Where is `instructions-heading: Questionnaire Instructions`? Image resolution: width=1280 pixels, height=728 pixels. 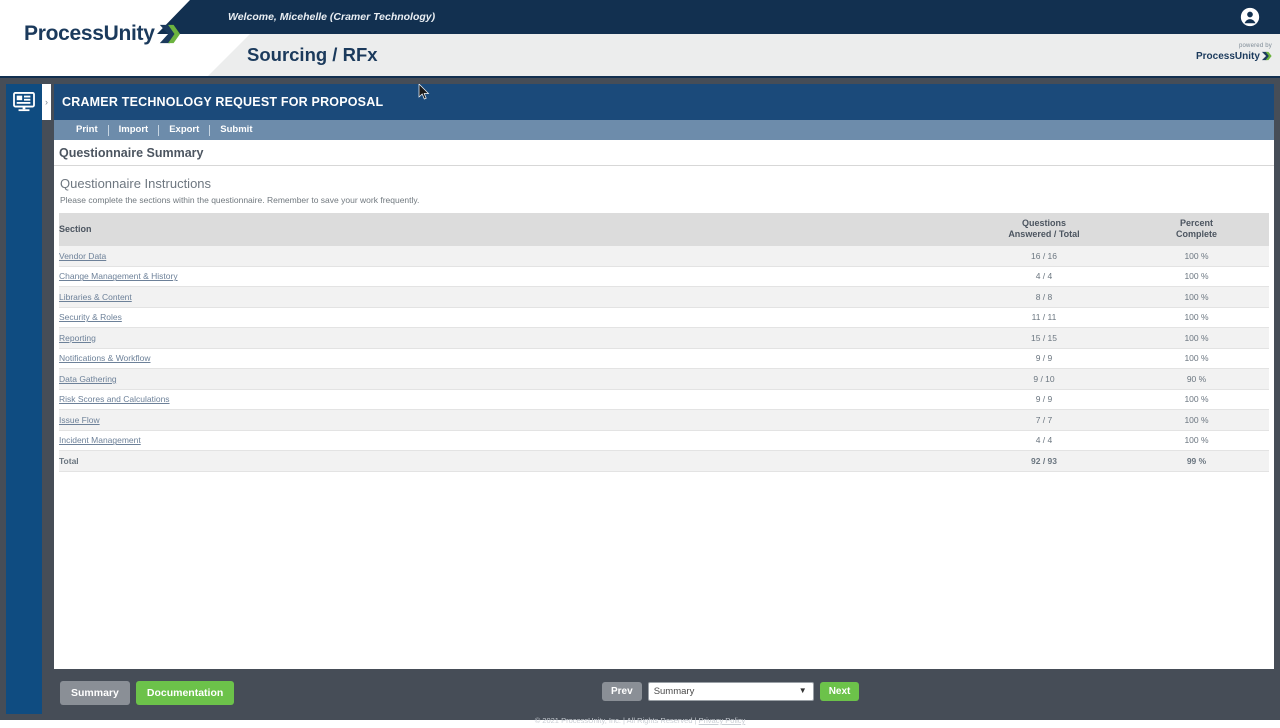 instructions-heading: Questionnaire Instructions is located at coordinates (136, 183).